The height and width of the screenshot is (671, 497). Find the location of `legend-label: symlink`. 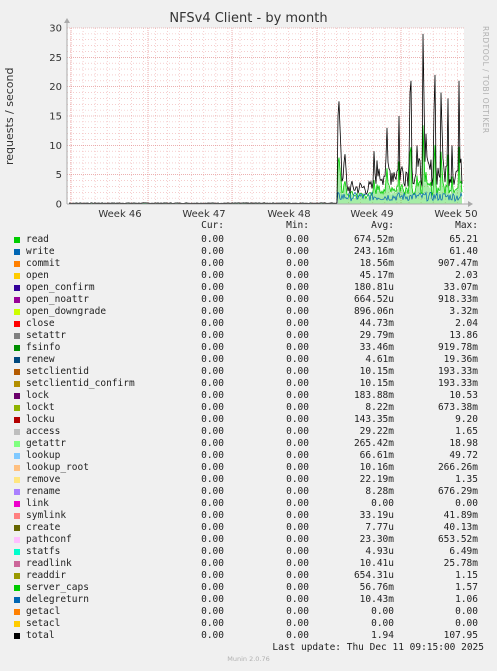

legend-label: symlink is located at coordinates (46, 515).